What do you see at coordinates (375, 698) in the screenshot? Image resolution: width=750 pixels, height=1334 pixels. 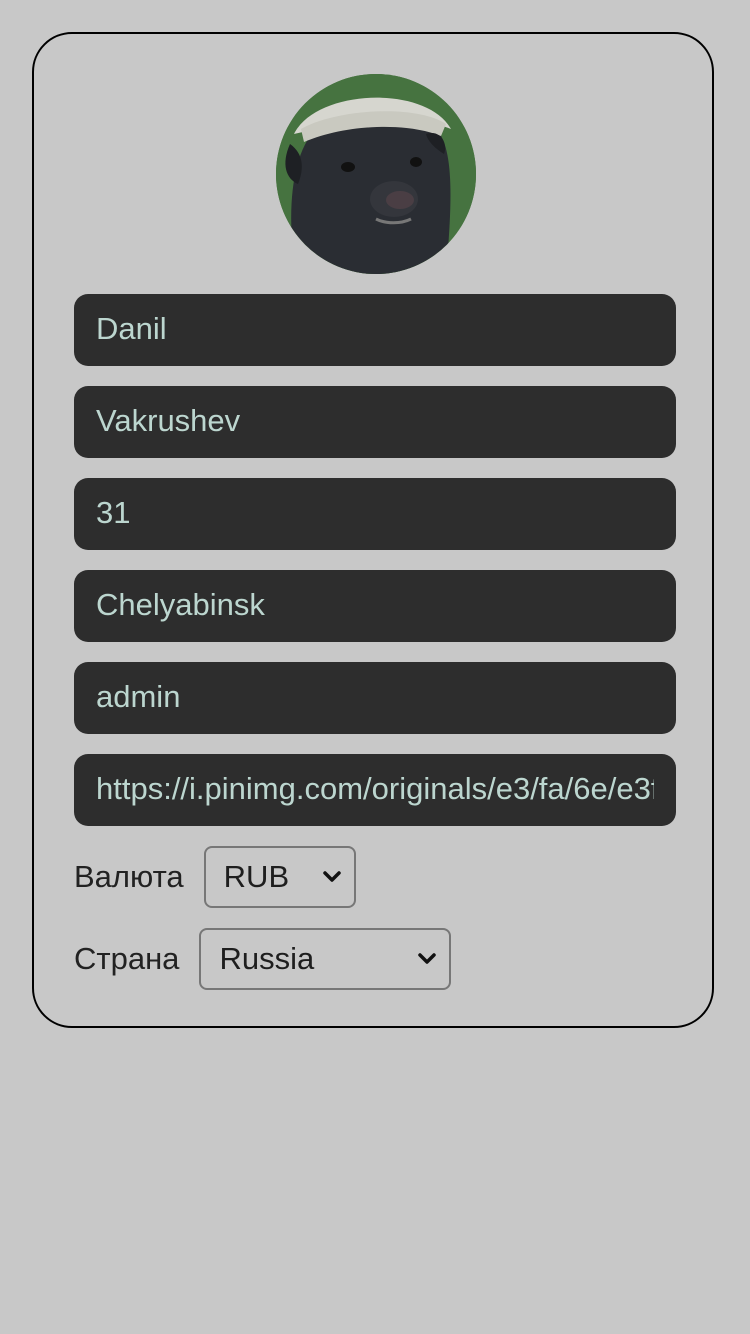 I see `role-field: admin` at bounding box center [375, 698].